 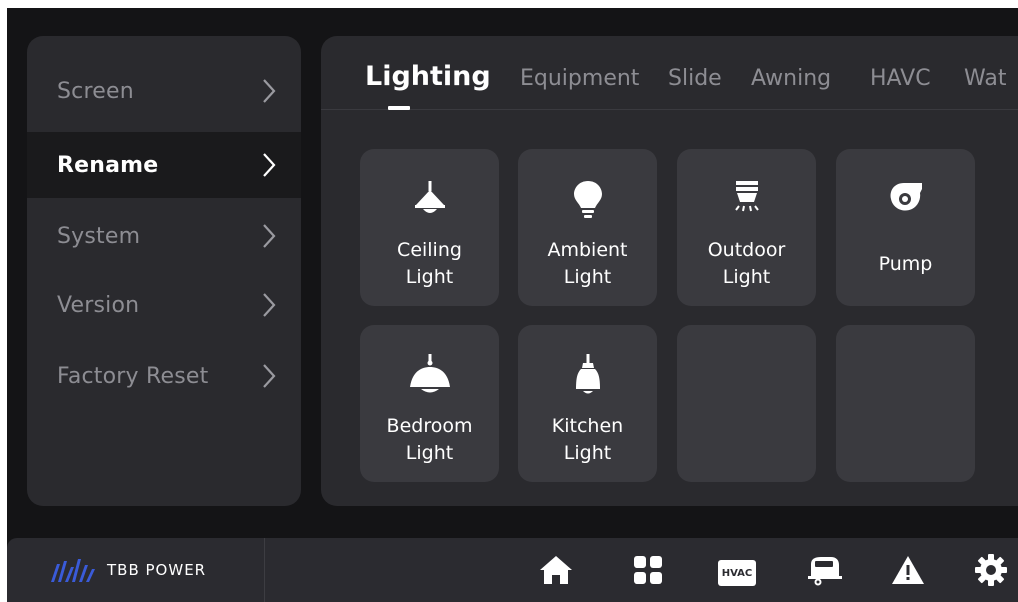 I want to click on camper-icon, so click(x=825, y=570).